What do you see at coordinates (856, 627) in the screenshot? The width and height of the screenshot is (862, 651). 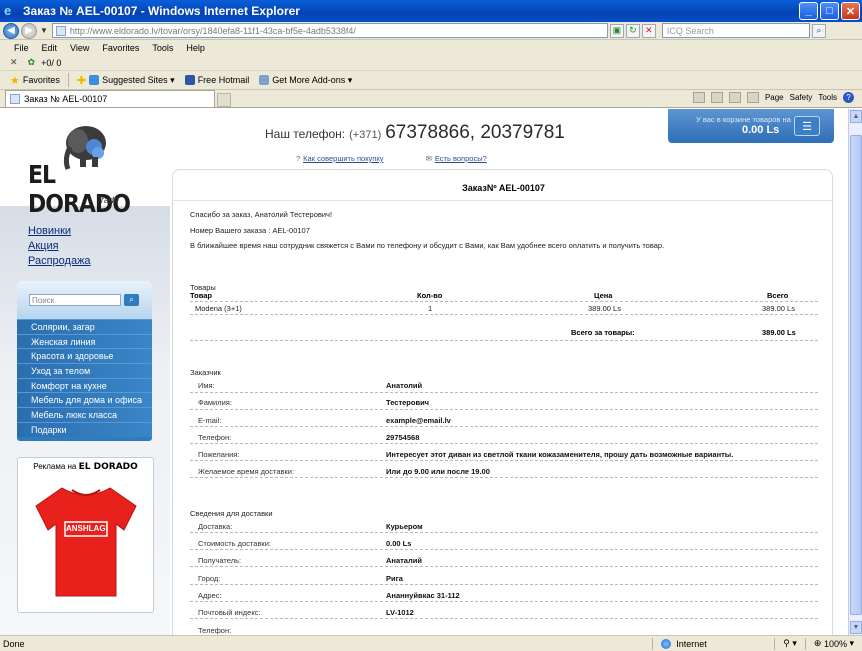 I see `scroll-down-icon: ▼` at bounding box center [856, 627].